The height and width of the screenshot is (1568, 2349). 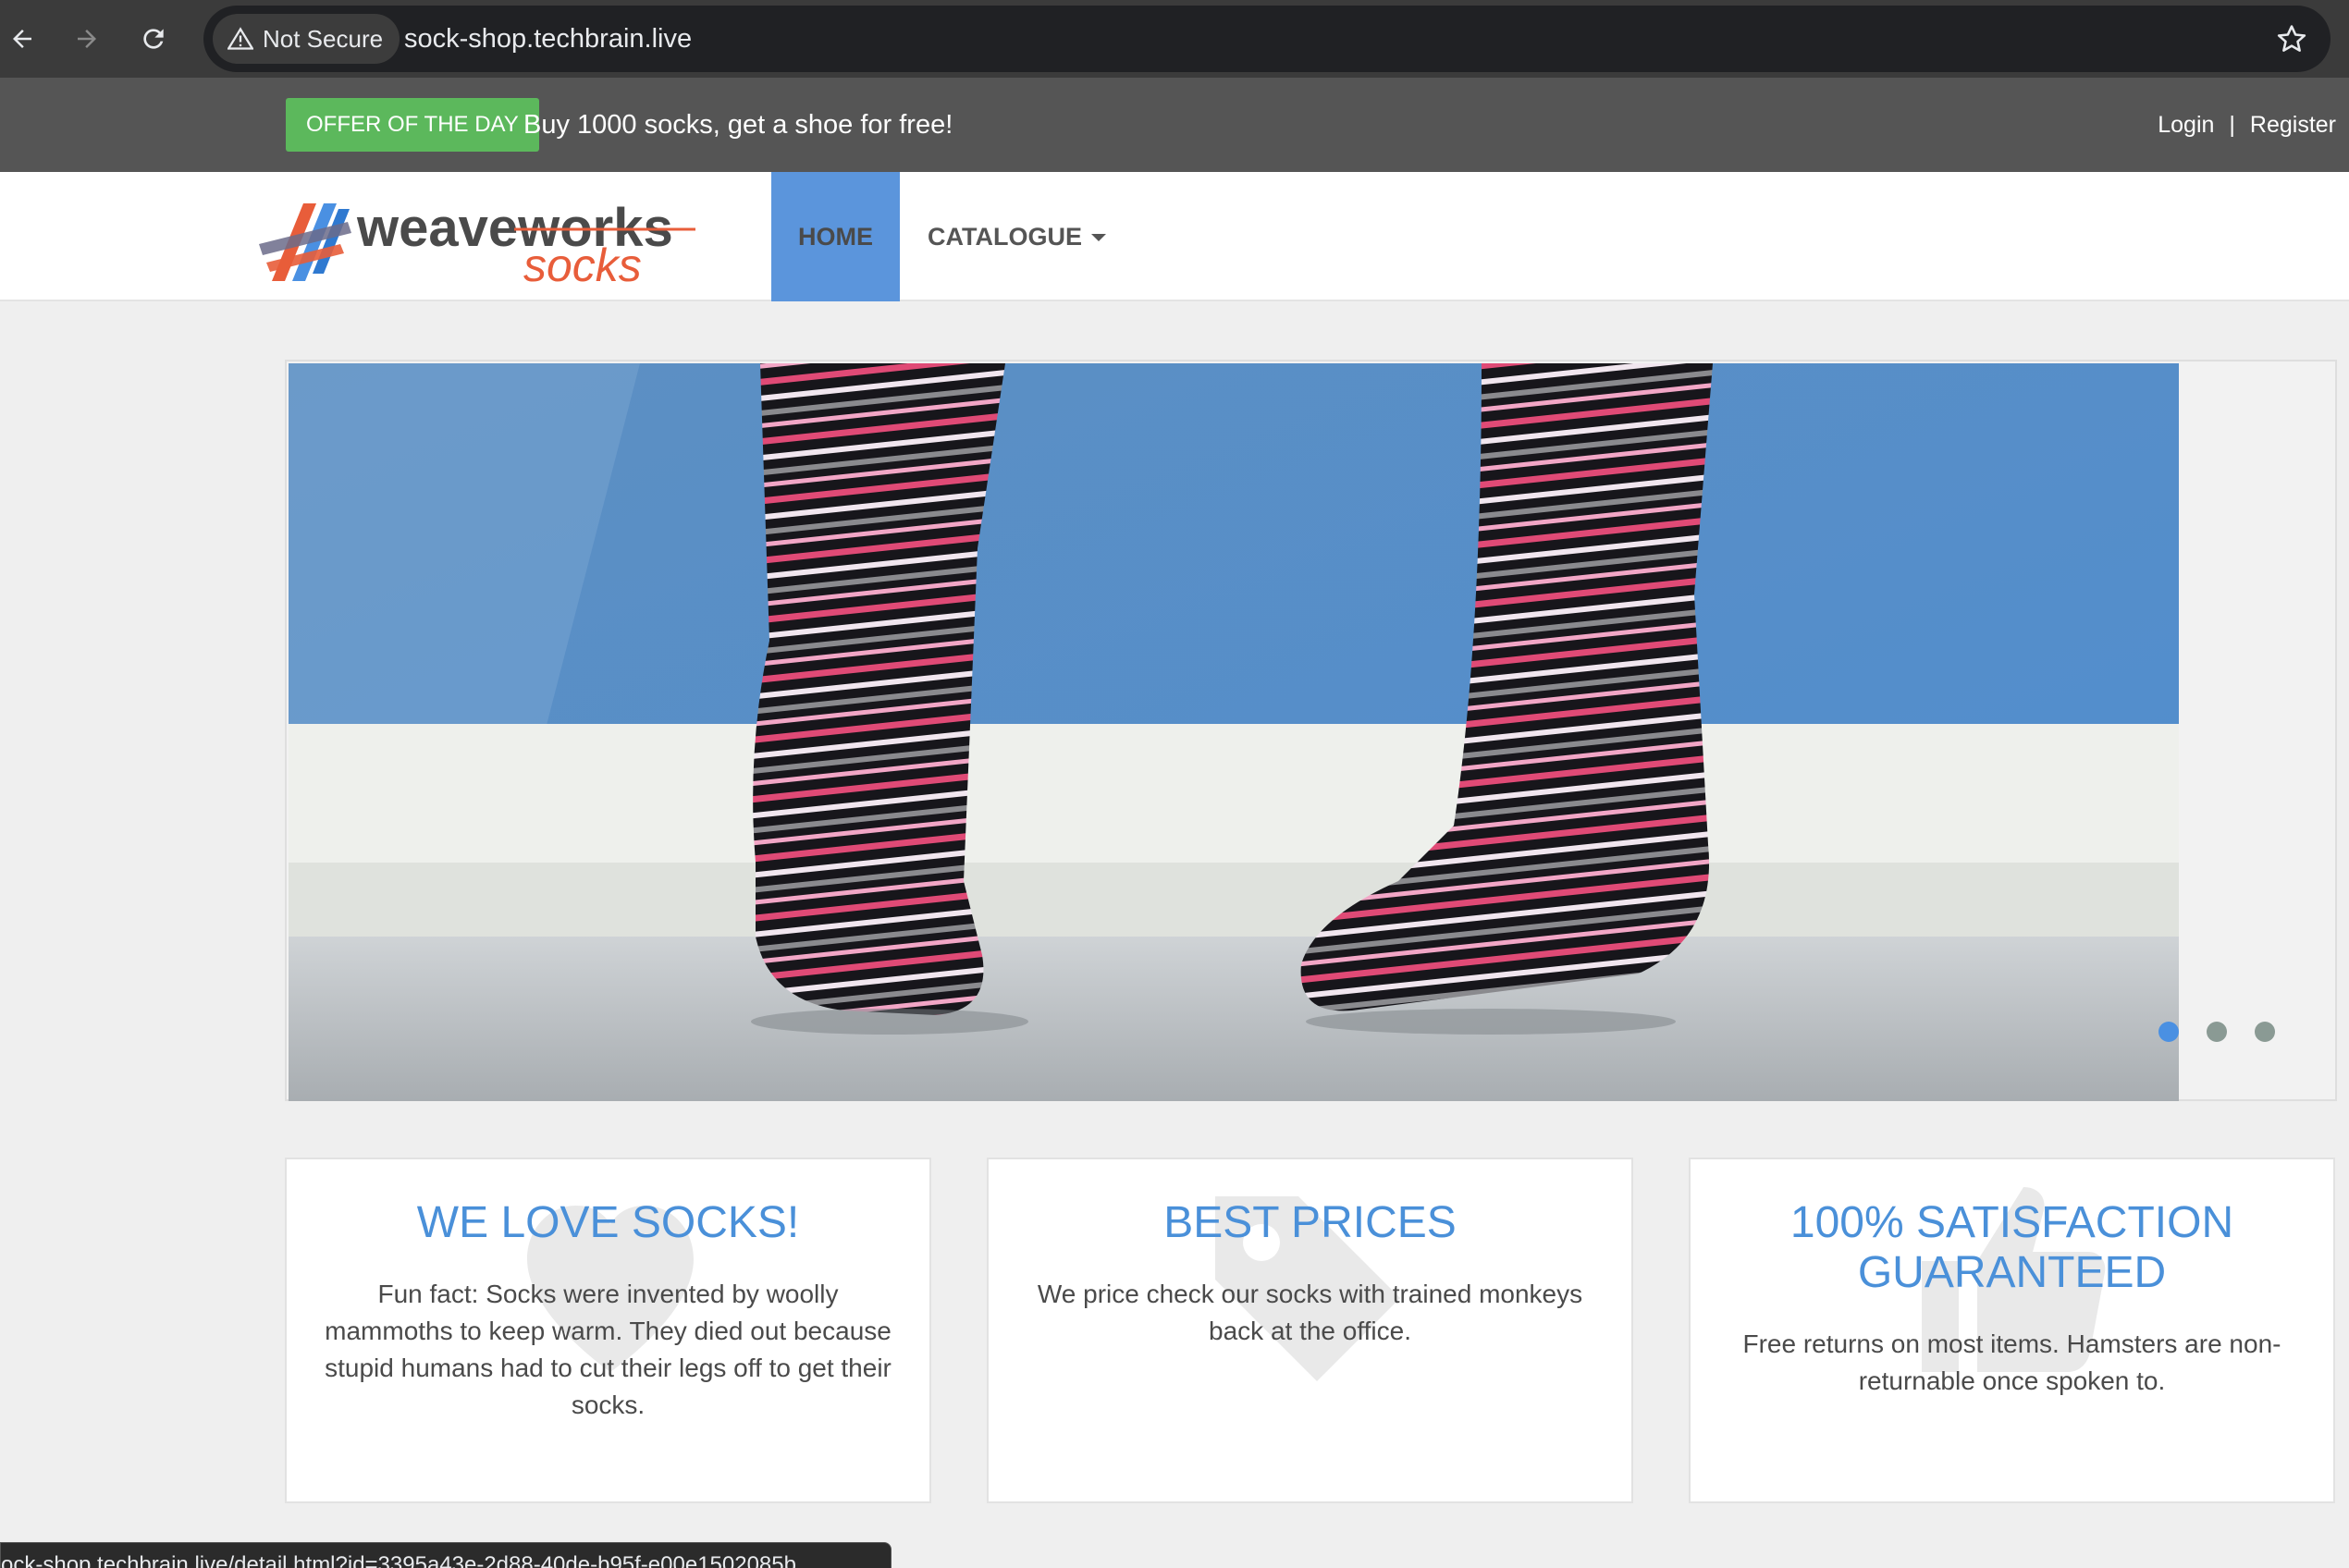 What do you see at coordinates (1174, 237) in the screenshot?
I see `main-navbar: weaveworks socks HOME CATALOGUE` at bounding box center [1174, 237].